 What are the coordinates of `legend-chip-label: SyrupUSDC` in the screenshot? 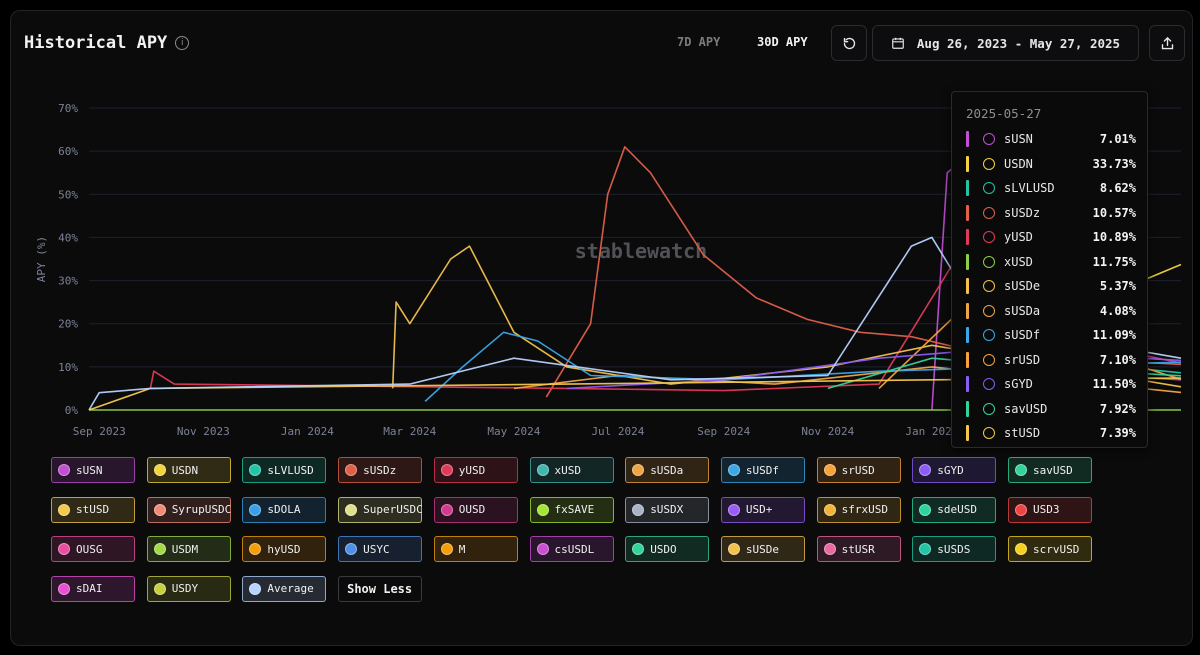 It's located at (201, 509).